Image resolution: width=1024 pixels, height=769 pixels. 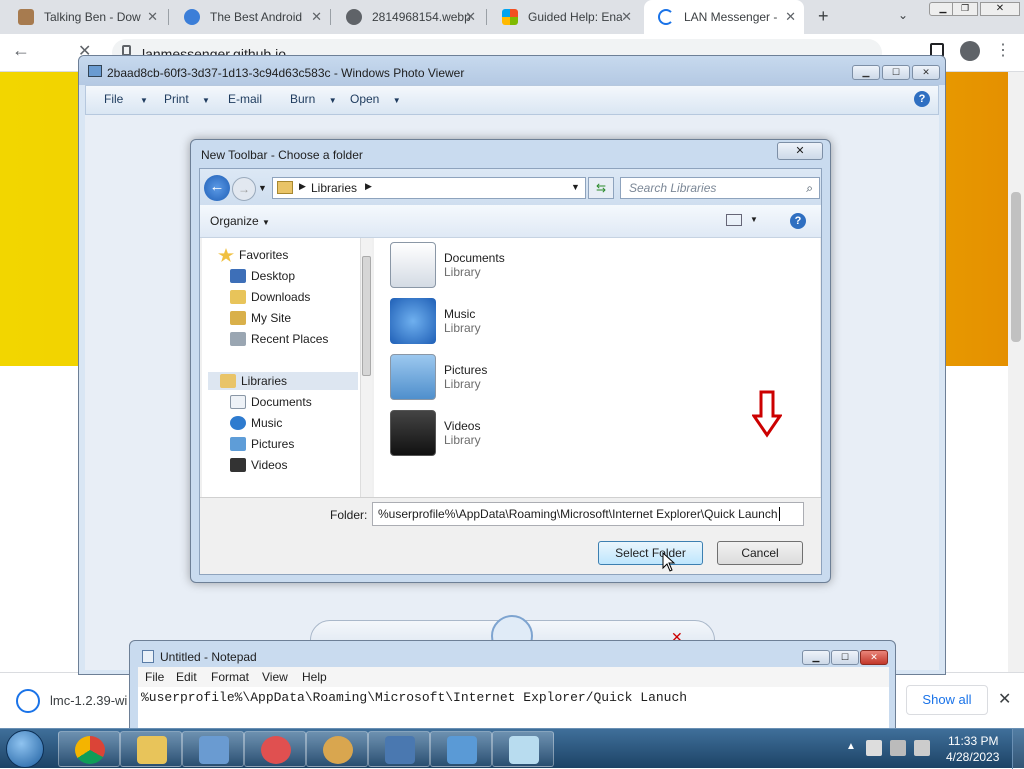 I want to click on tab-guided-help: Guided Help: Ena ✕, so click(x=564, y=17).